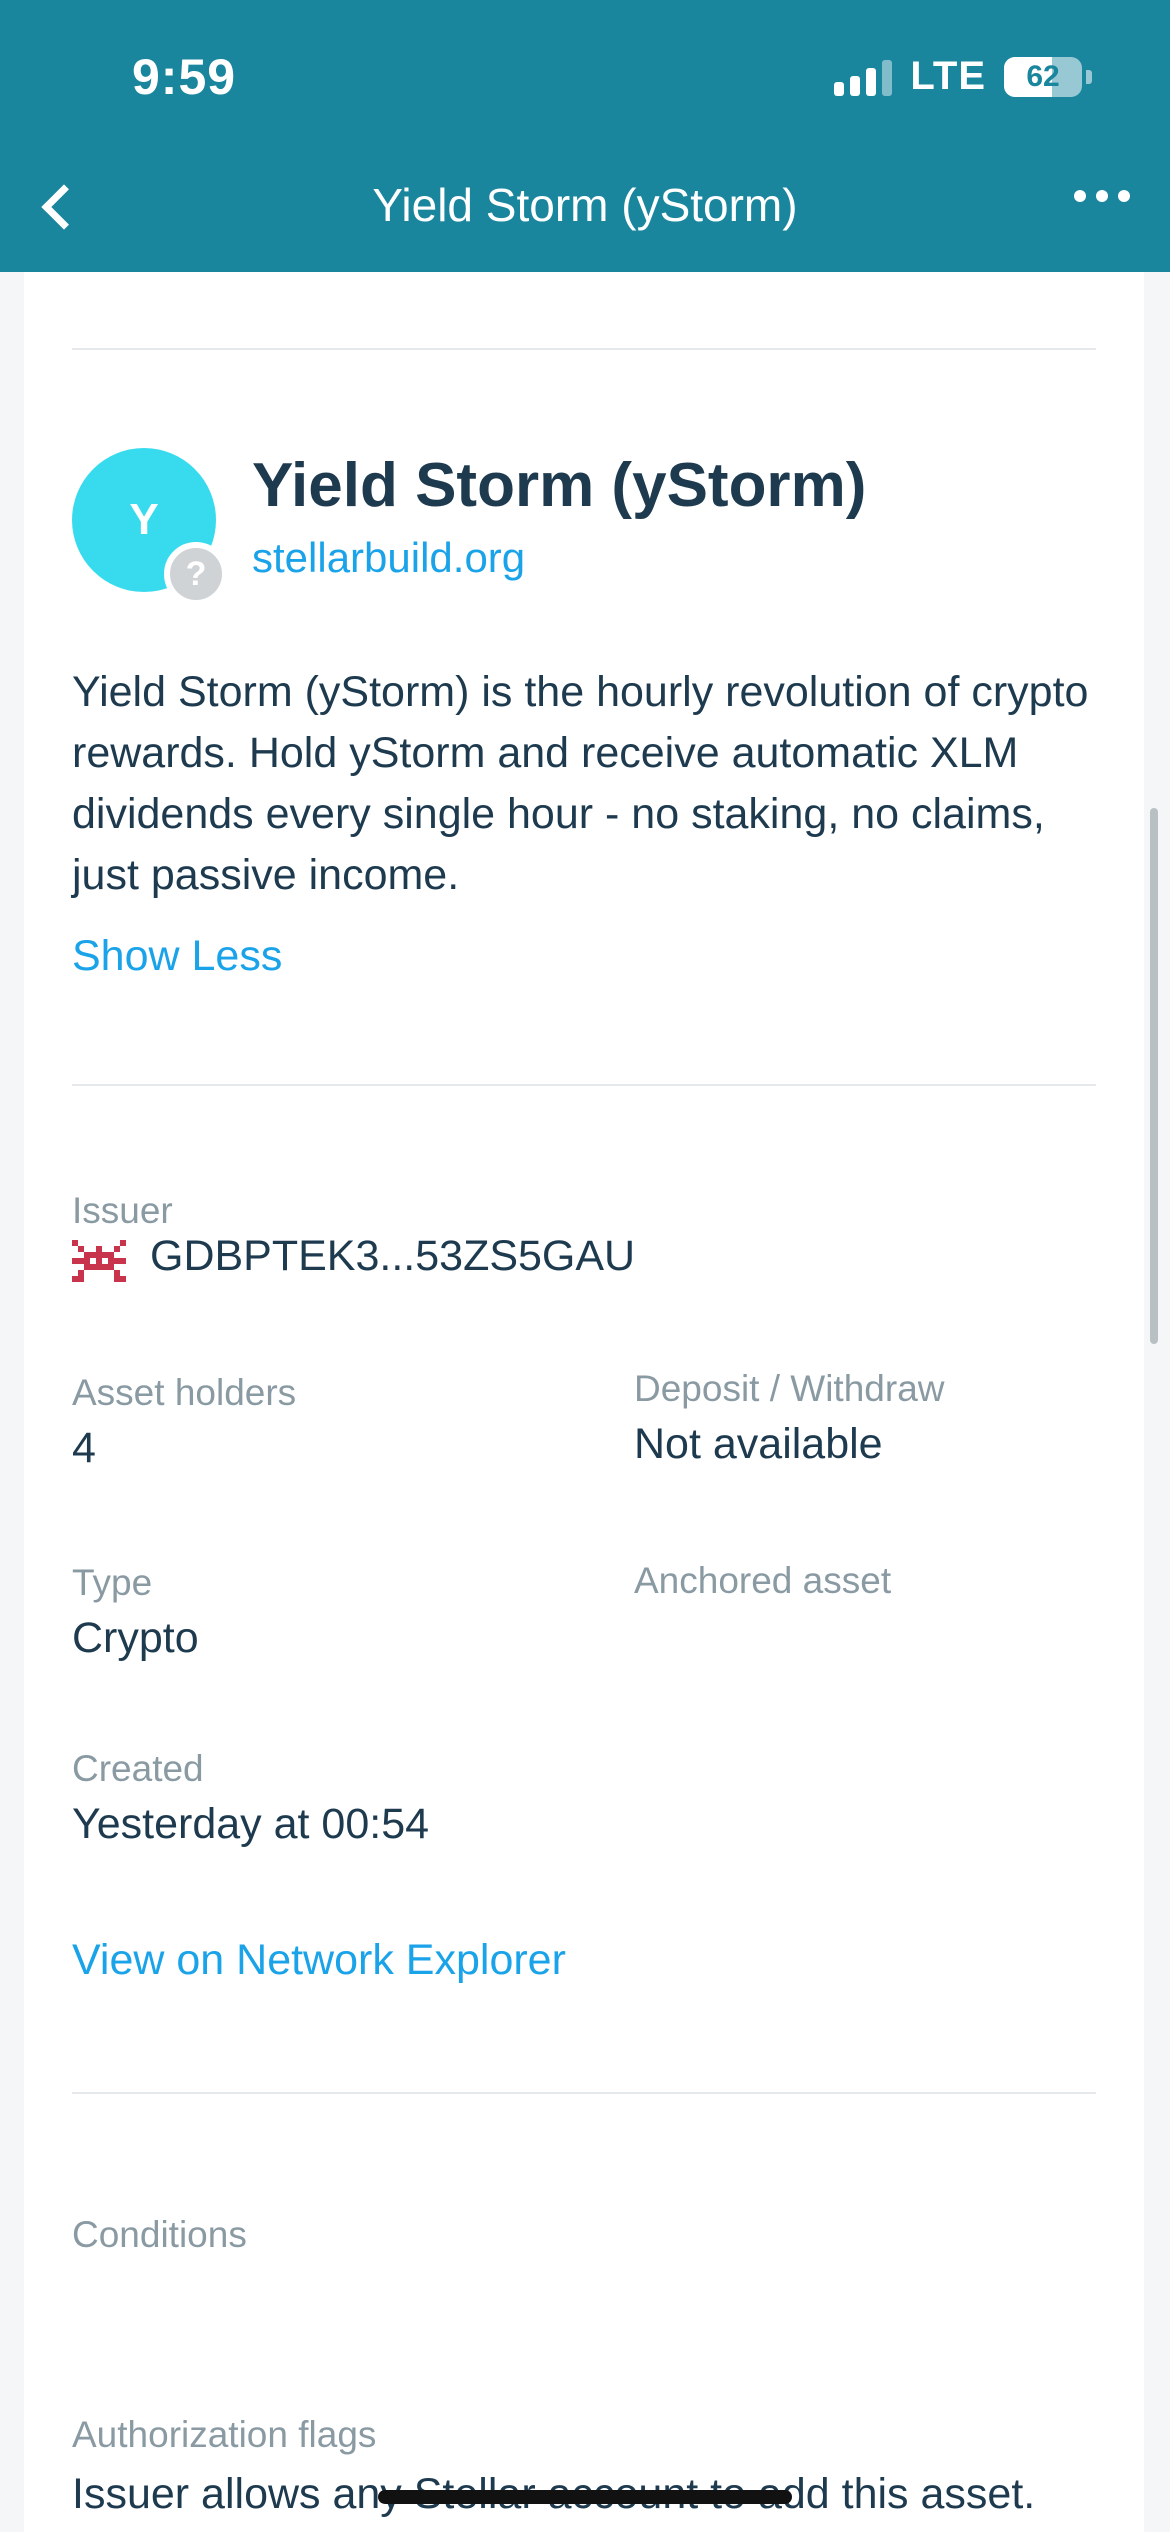 Image resolution: width=1170 pixels, height=2532 pixels. What do you see at coordinates (392, 1256) in the screenshot?
I see `issuer-address: GDBPTEK3...53ZS5GAU` at bounding box center [392, 1256].